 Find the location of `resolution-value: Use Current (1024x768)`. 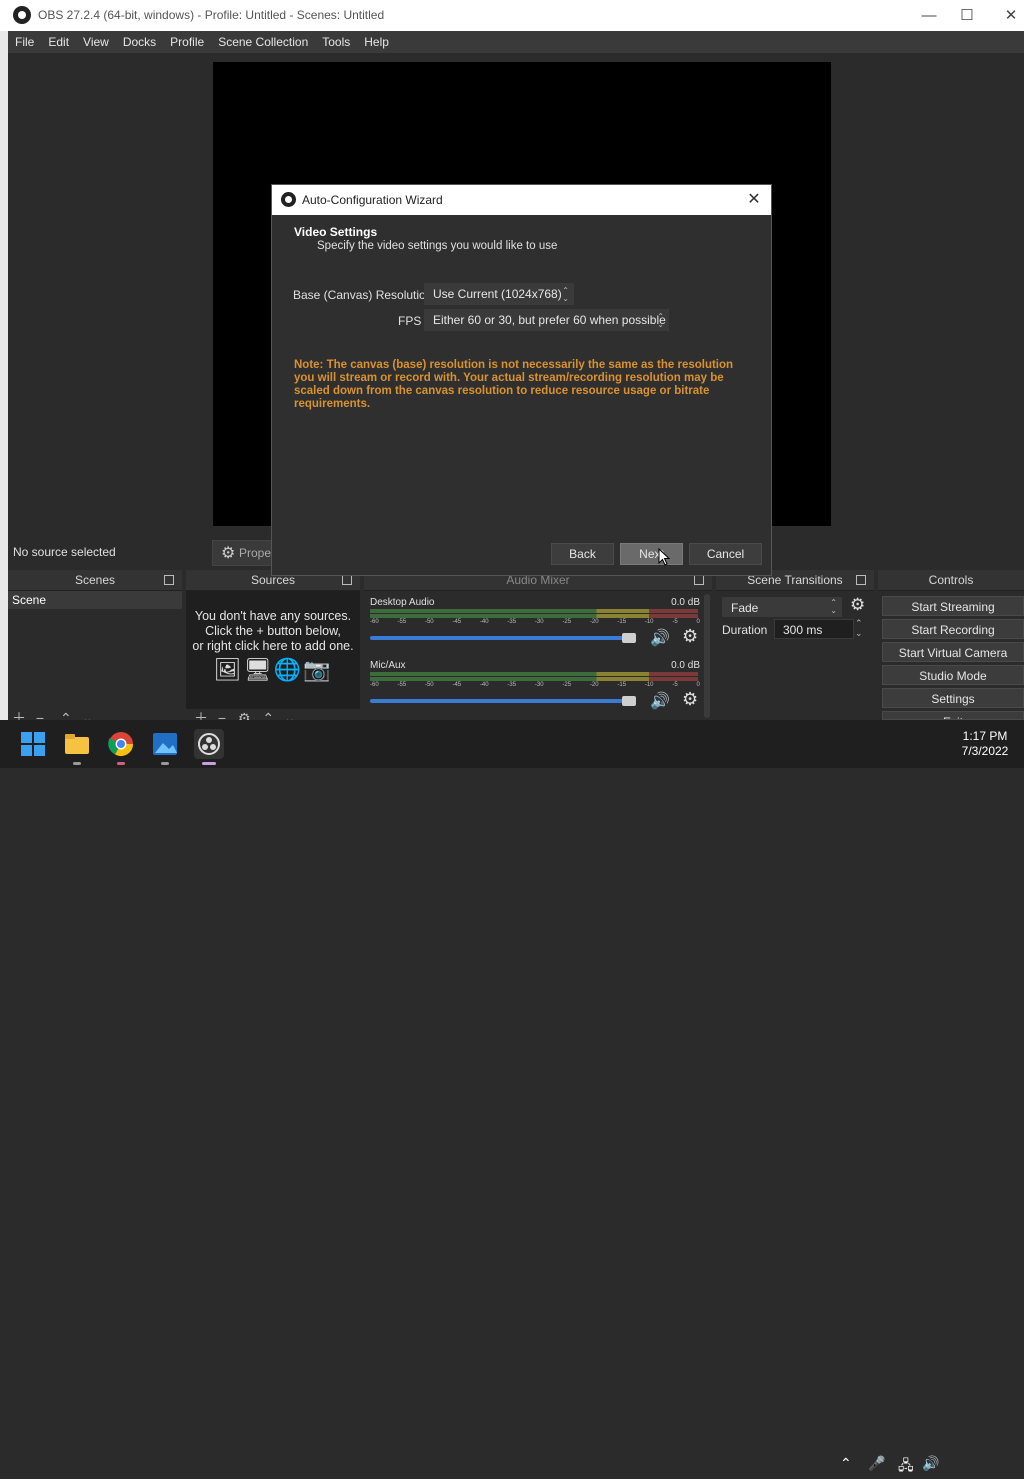

resolution-value: Use Current (1024x768) is located at coordinates (497, 294).